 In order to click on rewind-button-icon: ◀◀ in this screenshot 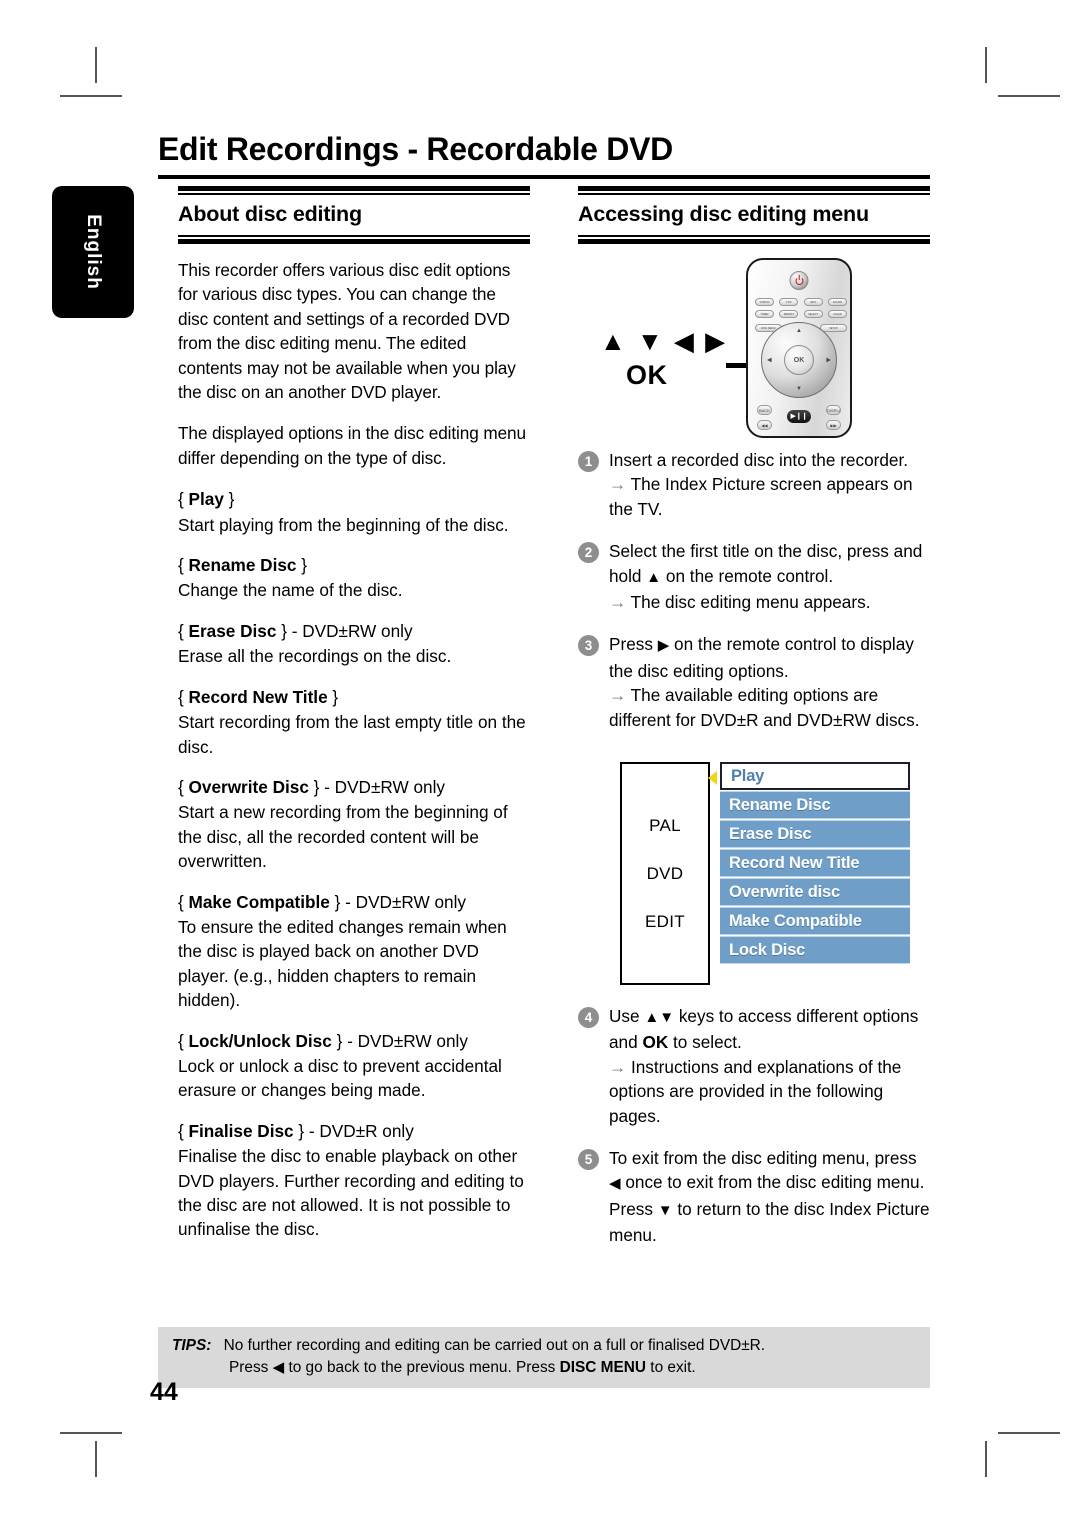, I will do `click(764, 425)`.